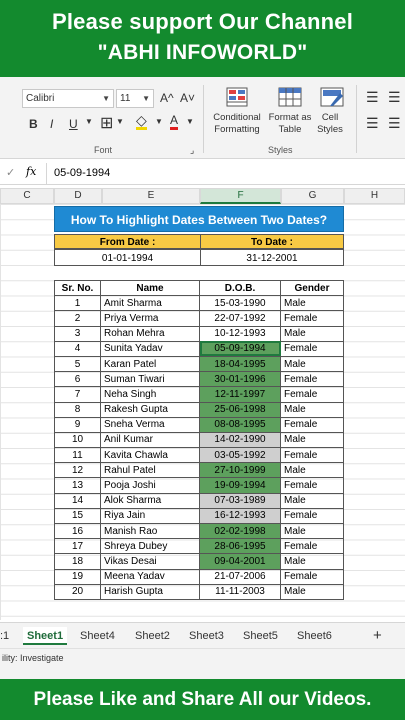  What do you see at coordinates (314, 636) in the screenshot?
I see `sheet-tab-sheet6: Sheet6` at bounding box center [314, 636].